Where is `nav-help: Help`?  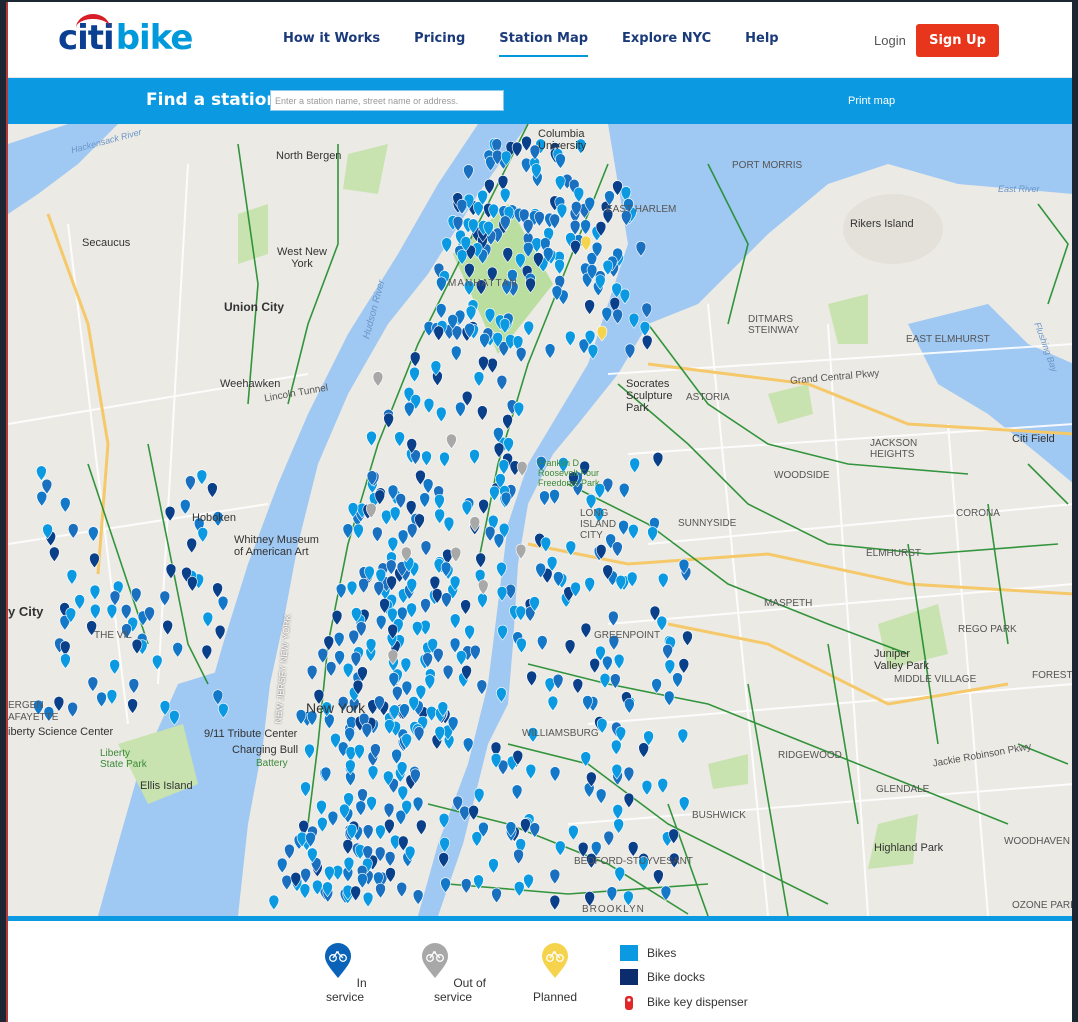 nav-help: Help is located at coordinates (761, 44).